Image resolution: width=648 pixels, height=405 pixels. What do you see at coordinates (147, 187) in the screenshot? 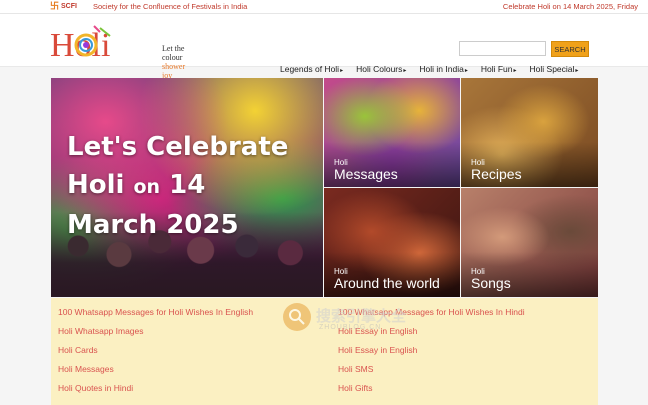
I see `hero-line2-on: on` at bounding box center [147, 187].